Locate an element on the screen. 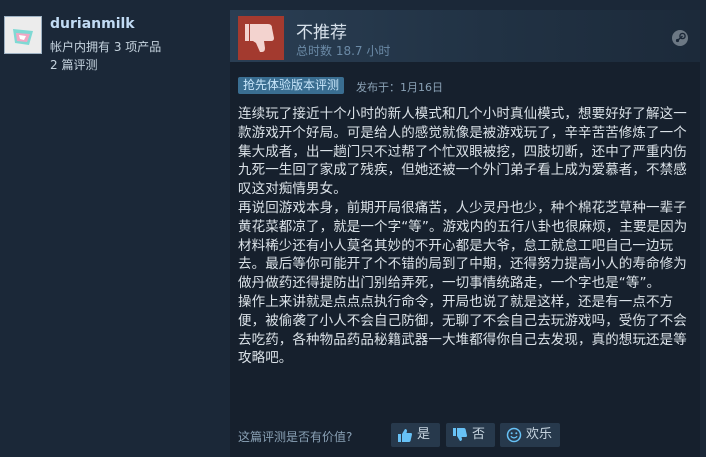  thumbs-down-badge is located at coordinates (261, 38).